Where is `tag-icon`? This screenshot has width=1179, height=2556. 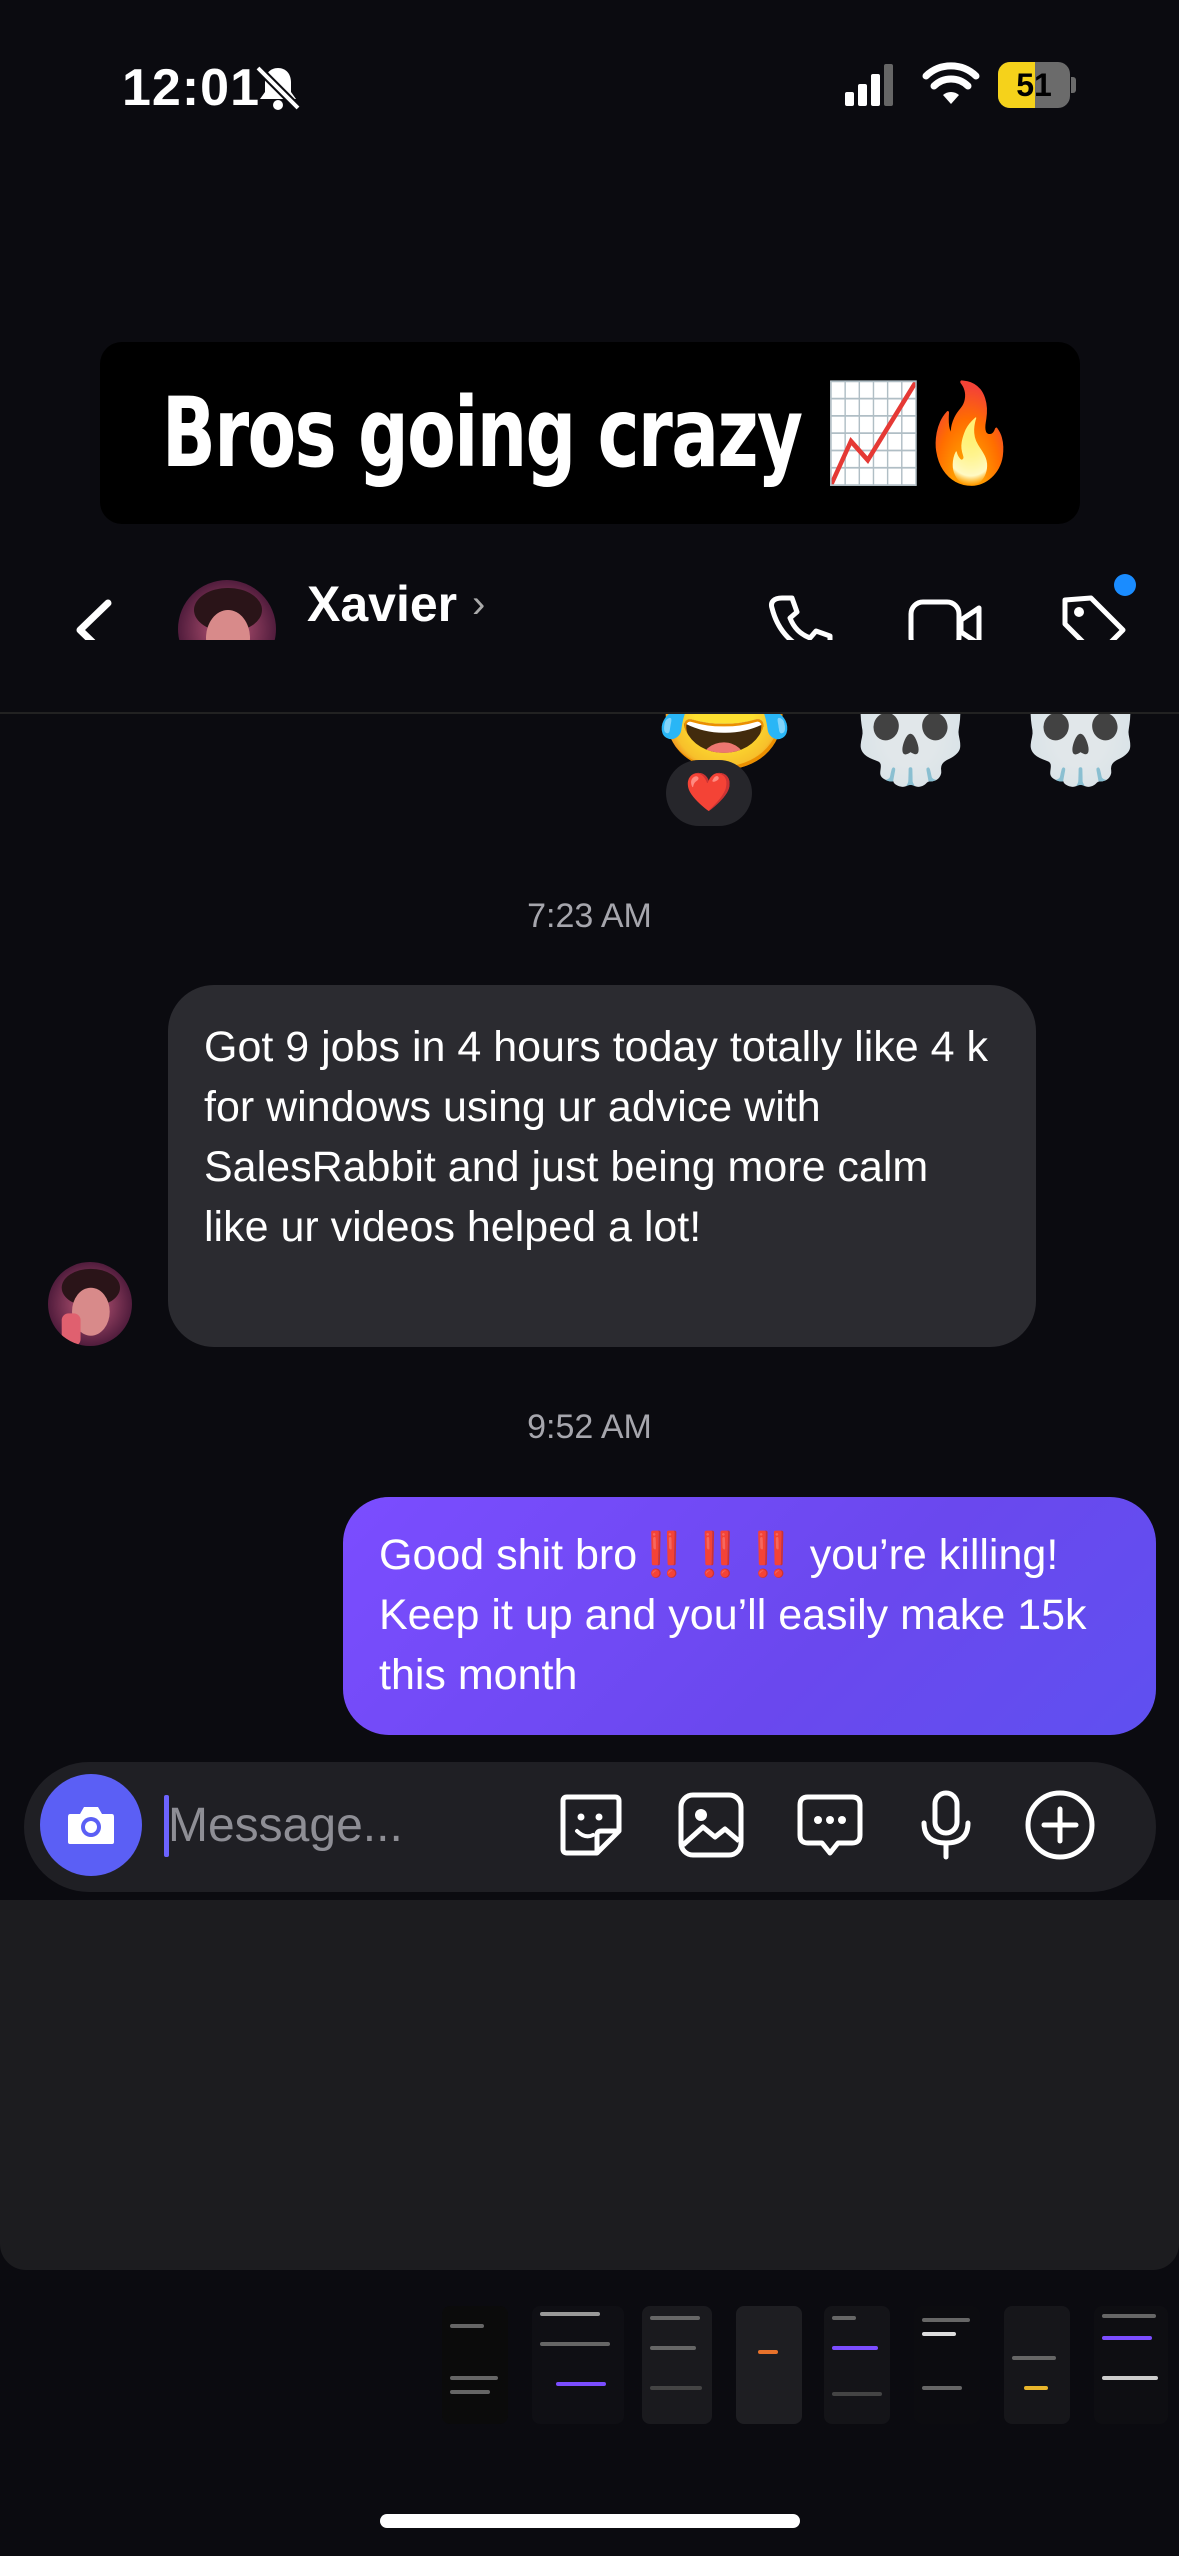
tag-icon is located at coordinates (1093, 626).